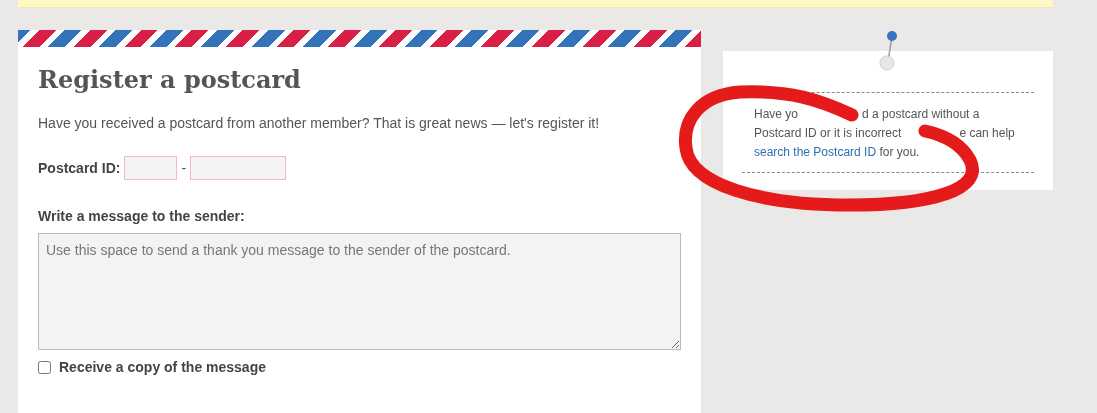 This screenshot has width=1097, height=413. What do you see at coordinates (921, 114) in the screenshot?
I see `hint-text: d a postcard without a` at bounding box center [921, 114].